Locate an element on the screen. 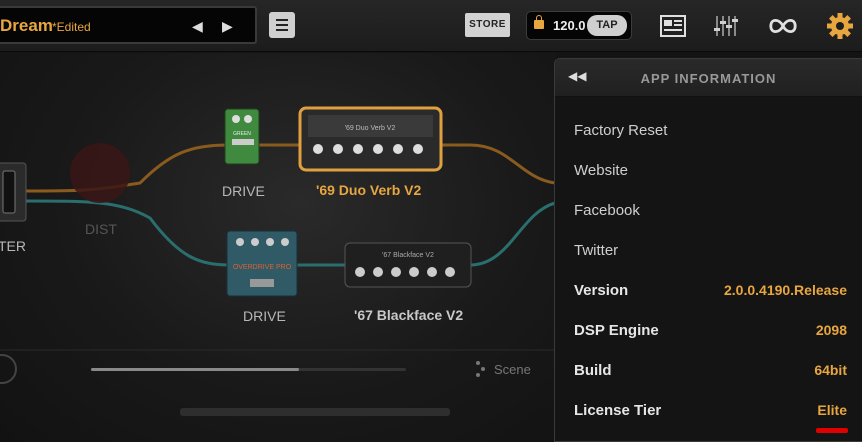  triangle-right-icon: ▶ is located at coordinates (227, 26).